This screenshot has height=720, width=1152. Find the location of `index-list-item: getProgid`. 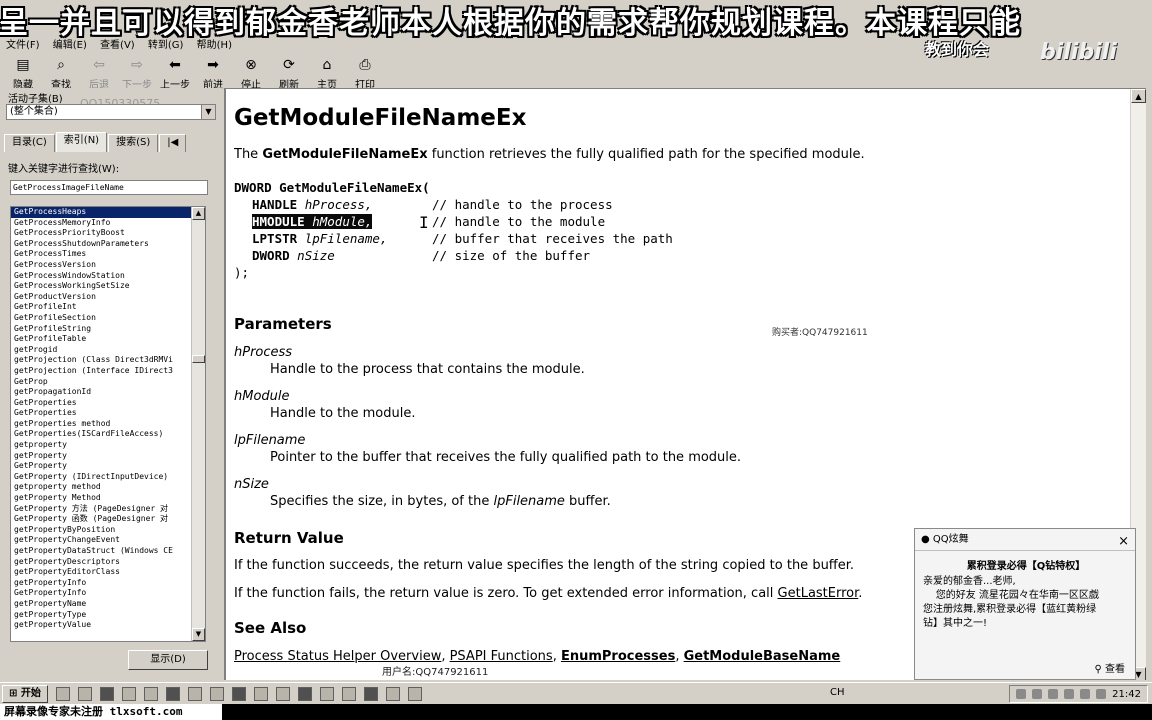

index-list-item: getProgid is located at coordinates (101, 350).